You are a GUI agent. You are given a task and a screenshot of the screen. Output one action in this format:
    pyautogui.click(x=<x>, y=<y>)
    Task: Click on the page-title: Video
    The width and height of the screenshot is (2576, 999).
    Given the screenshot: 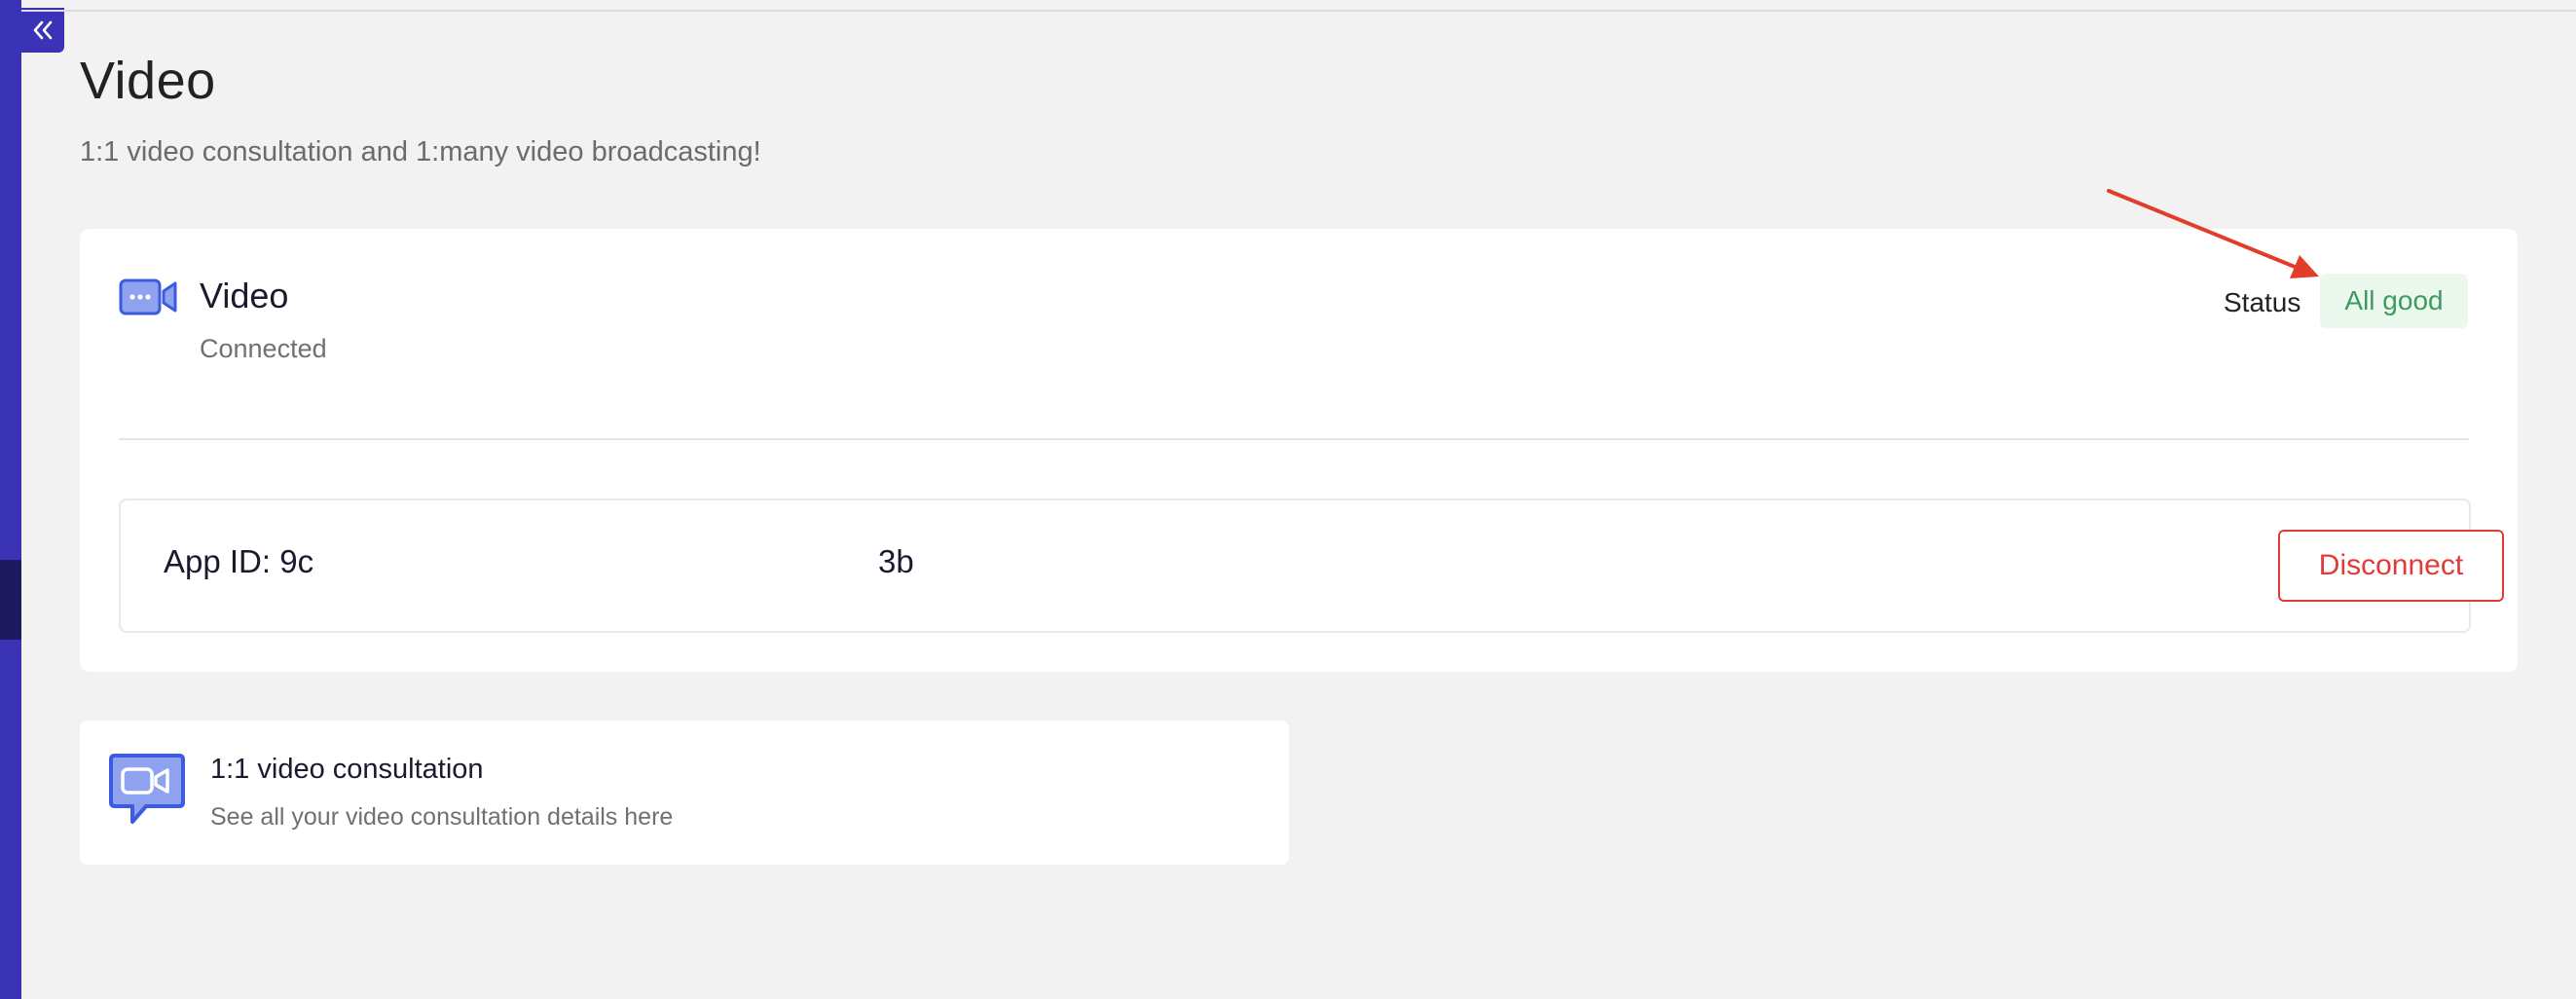 What is the action you would take?
    pyautogui.click(x=148, y=81)
    